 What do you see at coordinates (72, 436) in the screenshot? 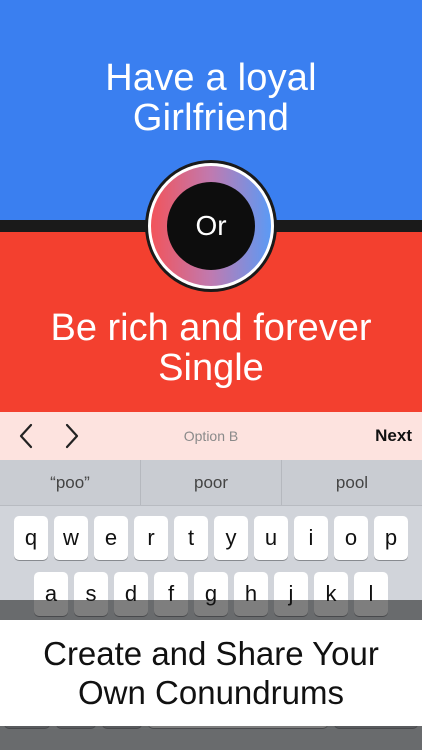
I see `chevron-right-icon` at bounding box center [72, 436].